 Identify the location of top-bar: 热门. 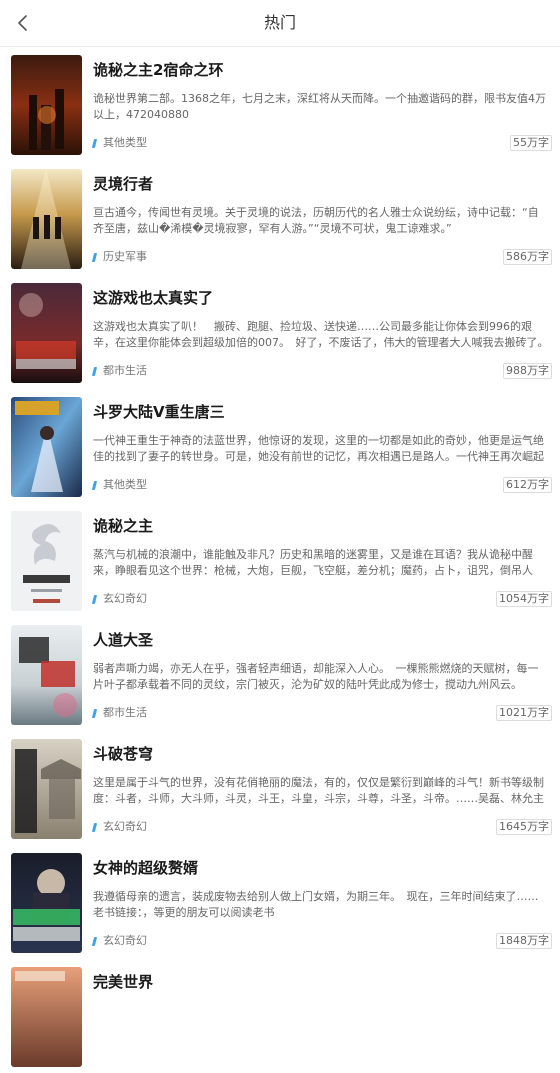
(280, 23).